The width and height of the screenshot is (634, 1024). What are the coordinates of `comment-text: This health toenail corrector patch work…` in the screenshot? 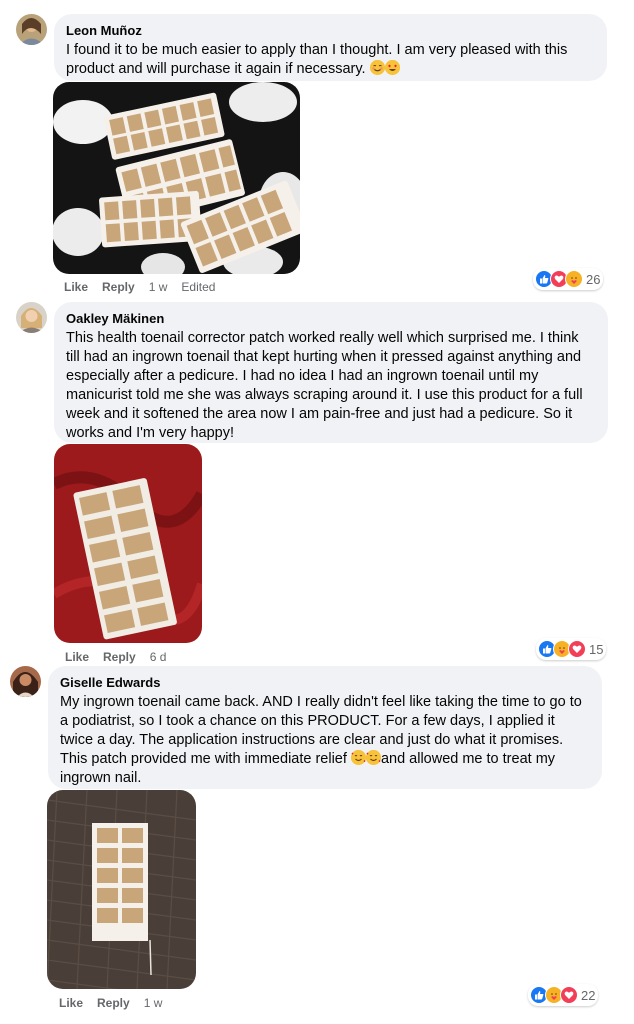 It's located at (324, 385).